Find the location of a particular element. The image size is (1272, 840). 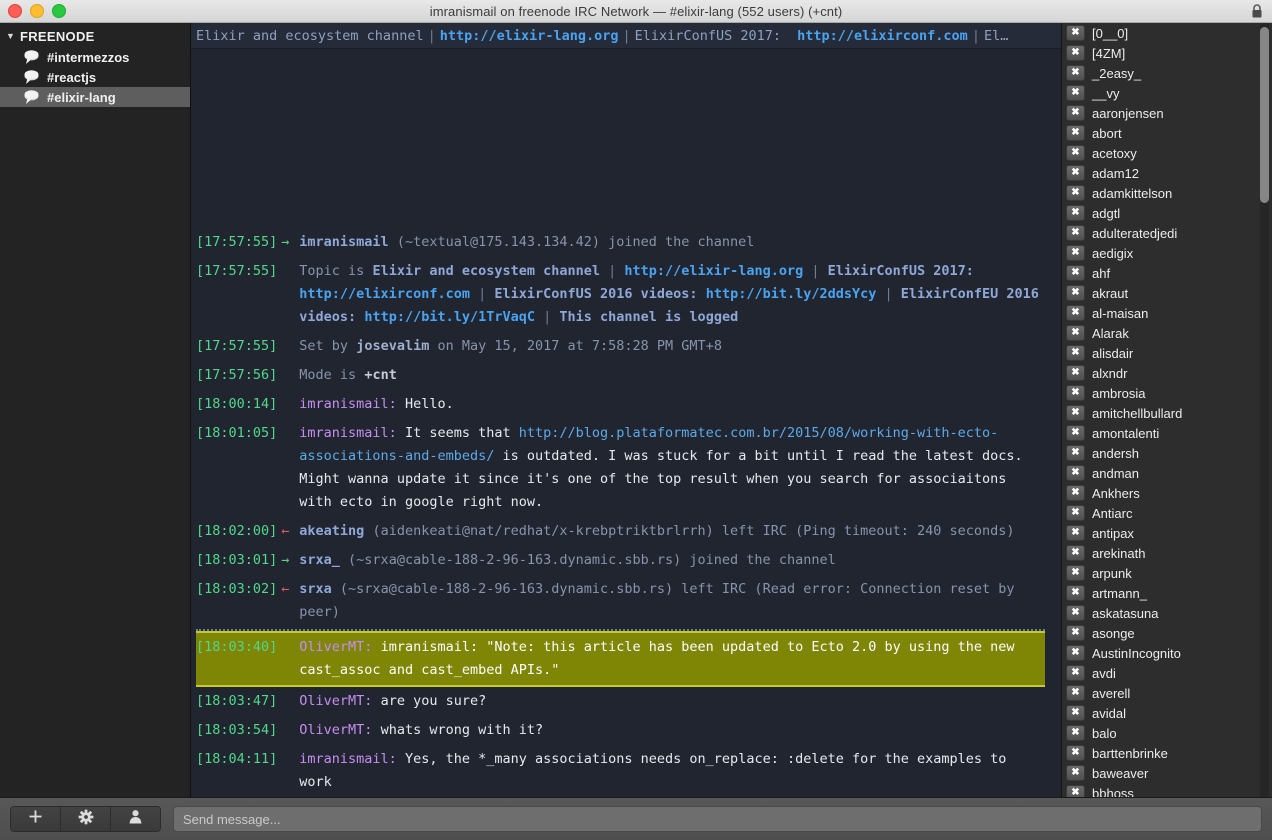

message-link: http://bit.ly/1TrVaqC is located at coordinates (449, 317).